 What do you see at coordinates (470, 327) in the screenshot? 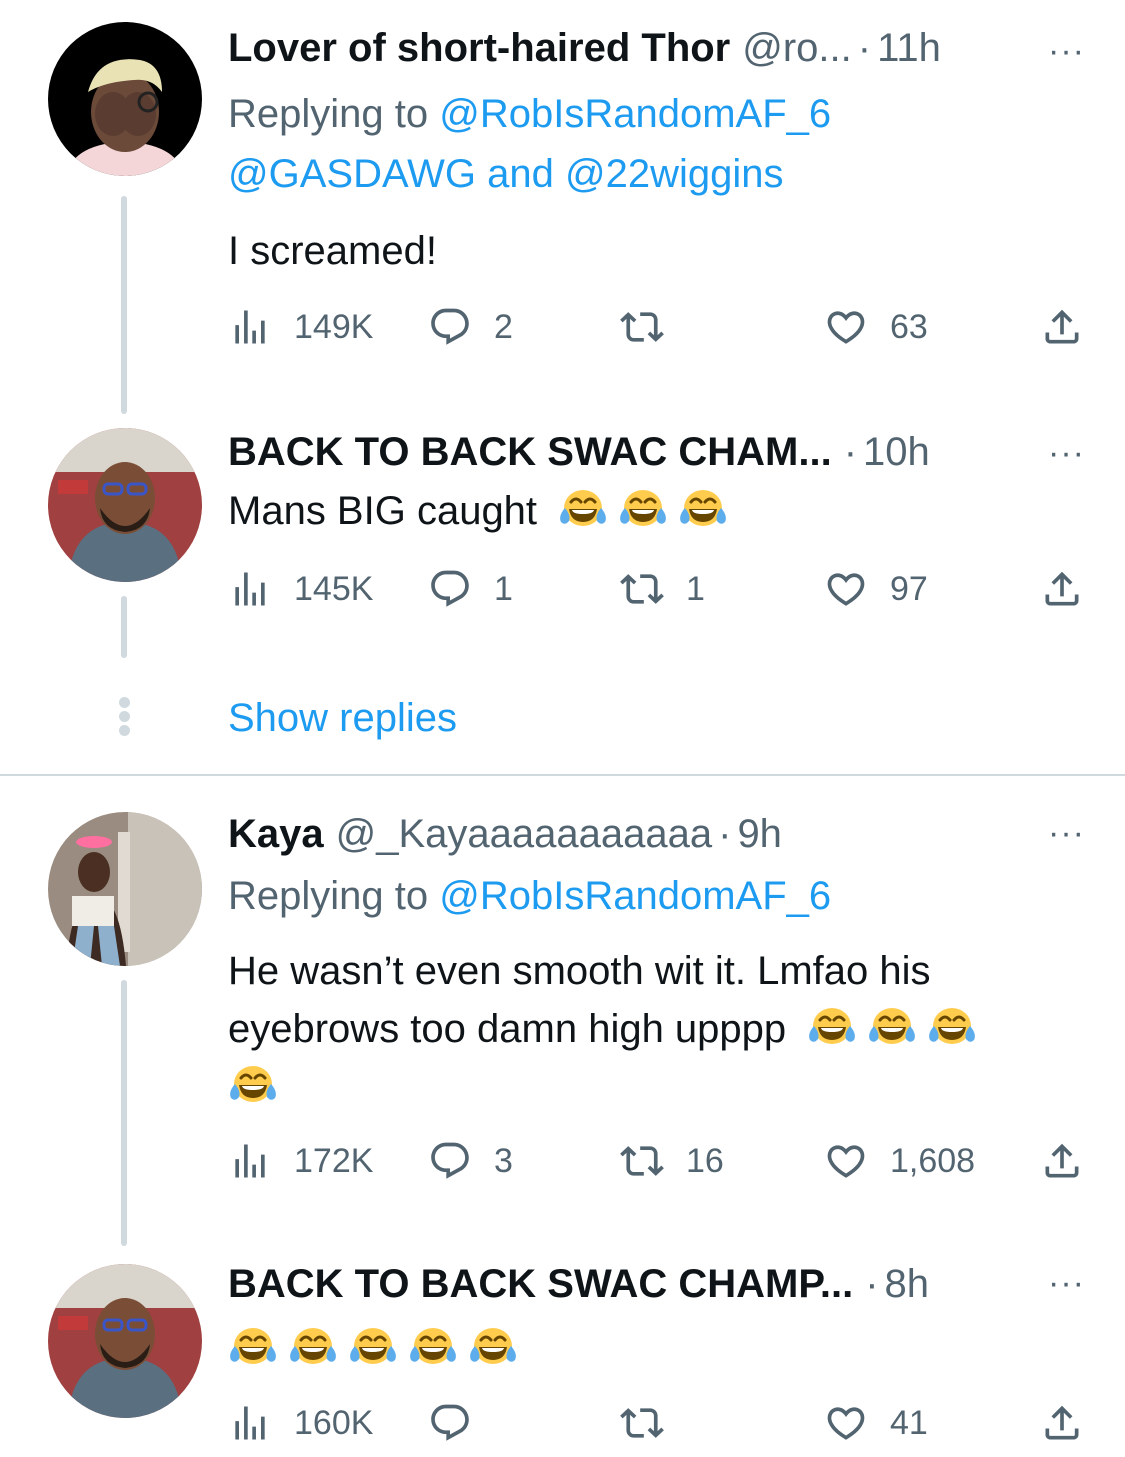
I see `reply-button: 2` at bounding box center [470, 327].